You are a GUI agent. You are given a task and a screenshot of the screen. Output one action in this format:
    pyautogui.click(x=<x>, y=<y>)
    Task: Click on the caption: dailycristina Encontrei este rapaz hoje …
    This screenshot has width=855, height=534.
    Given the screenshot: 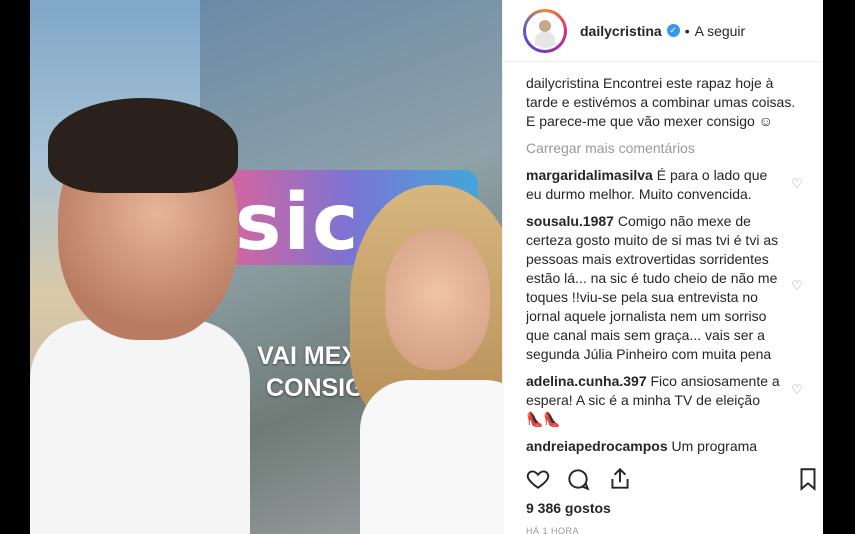 What is the action you would take?
    pyautogui.click(x=666, y=102)
    